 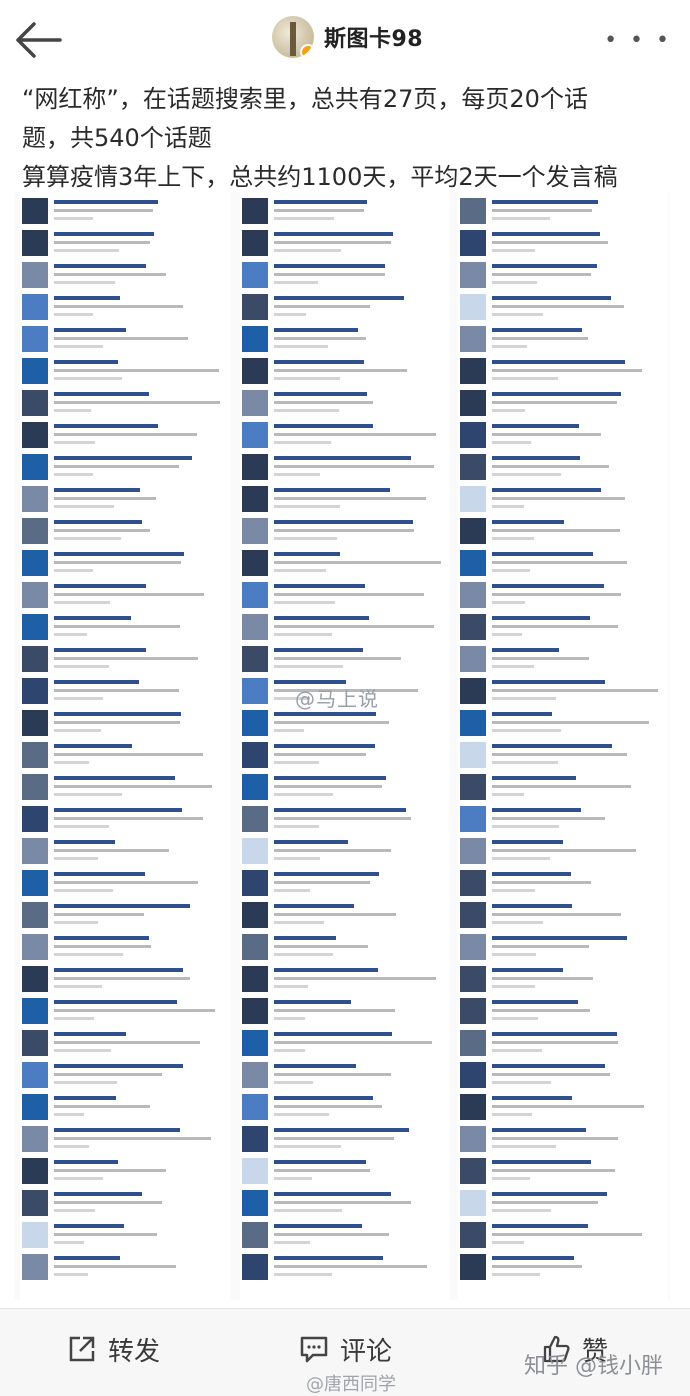 I want to click on post-line-1: “网红称”，在话题搜索里，总共有27页，每页20个话, so click(x=305, y=99).